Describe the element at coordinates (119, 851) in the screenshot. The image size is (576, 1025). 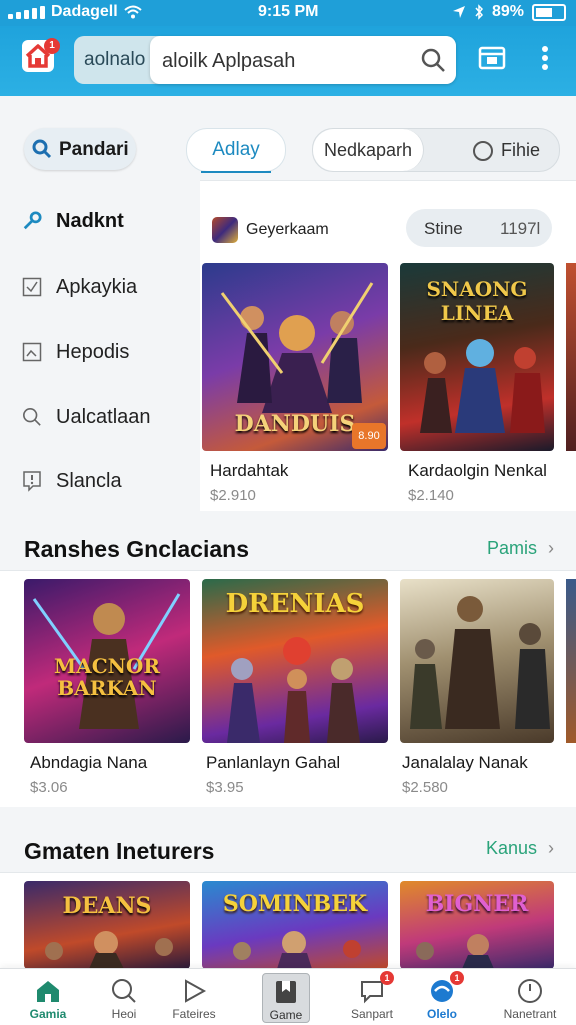
I see `section-title: Gmaten Ineturers` at that location.